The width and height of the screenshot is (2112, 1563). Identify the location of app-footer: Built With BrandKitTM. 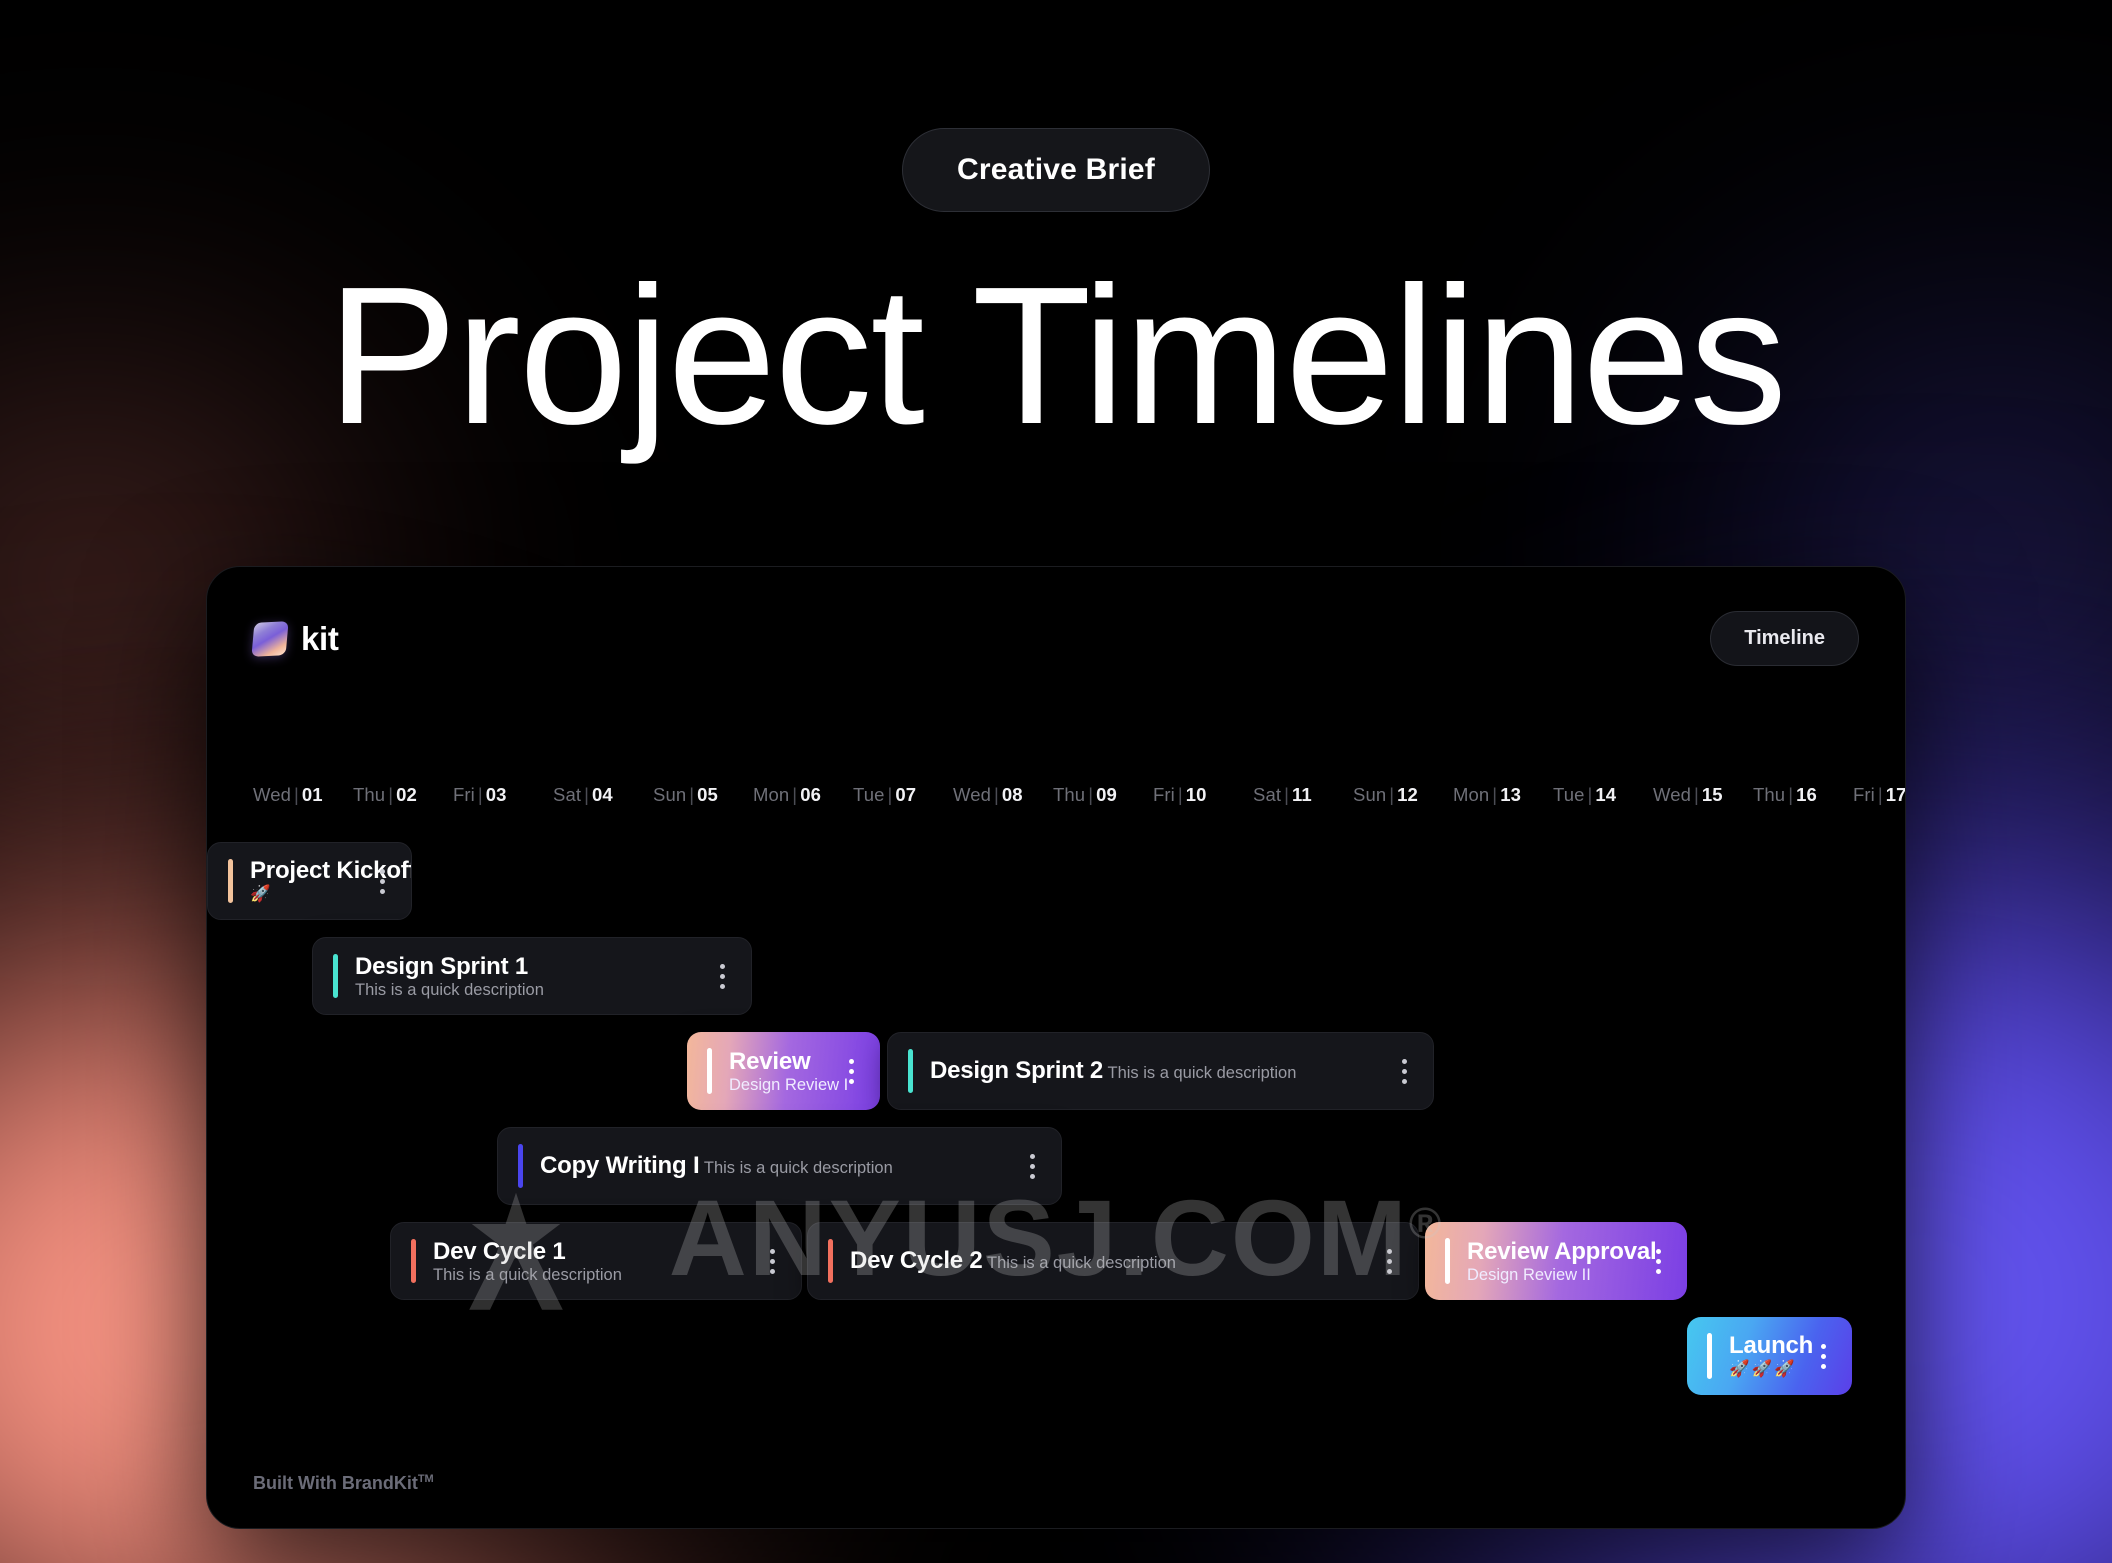
(343, 1483).